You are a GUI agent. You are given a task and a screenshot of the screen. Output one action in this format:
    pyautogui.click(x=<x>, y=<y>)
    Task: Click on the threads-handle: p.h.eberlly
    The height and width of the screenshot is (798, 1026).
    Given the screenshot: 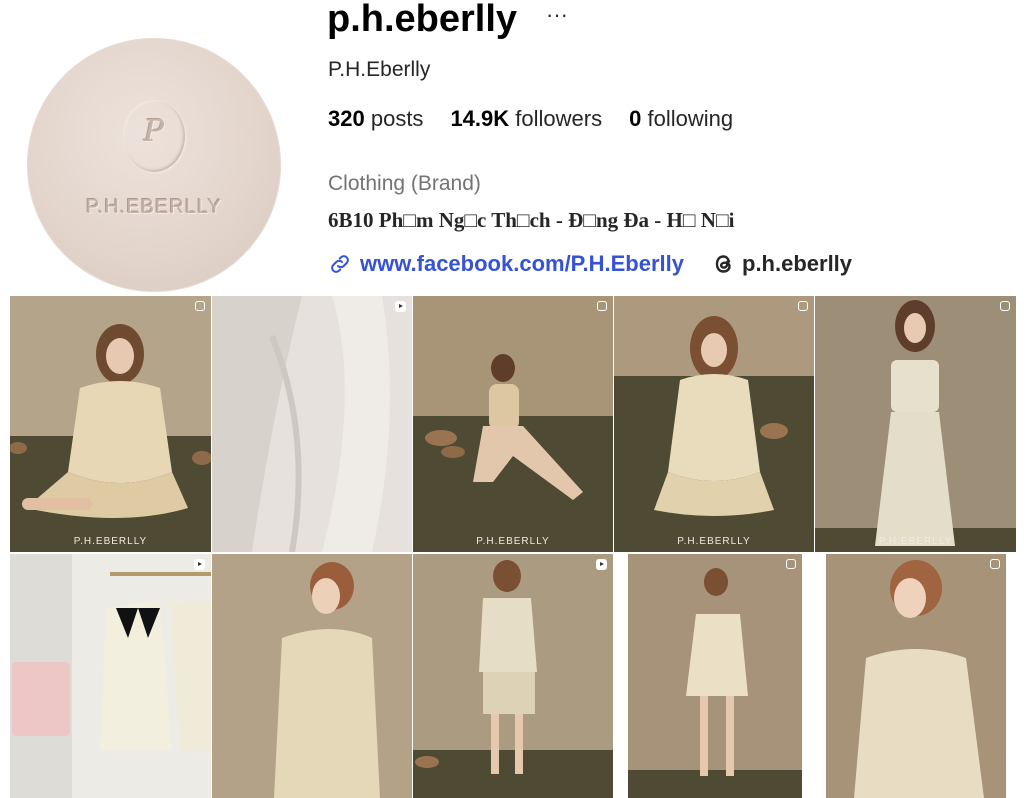 What is the action you would take?
    pyautogui.click(x=797, y=263)
    